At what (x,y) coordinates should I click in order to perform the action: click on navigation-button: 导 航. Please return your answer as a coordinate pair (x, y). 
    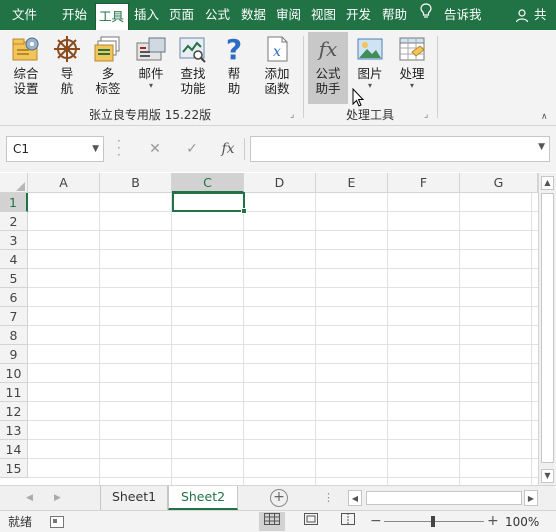
    Looking at the image, I should click on (67, 65).